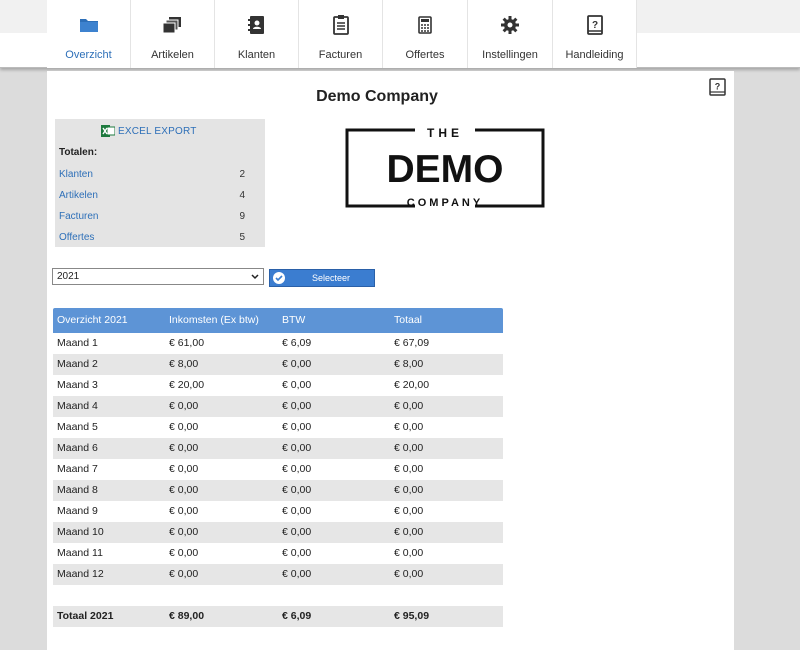 The height and width of the screenshot is (650, 800). I want to click on nav-strip-right, so click(718, 16).